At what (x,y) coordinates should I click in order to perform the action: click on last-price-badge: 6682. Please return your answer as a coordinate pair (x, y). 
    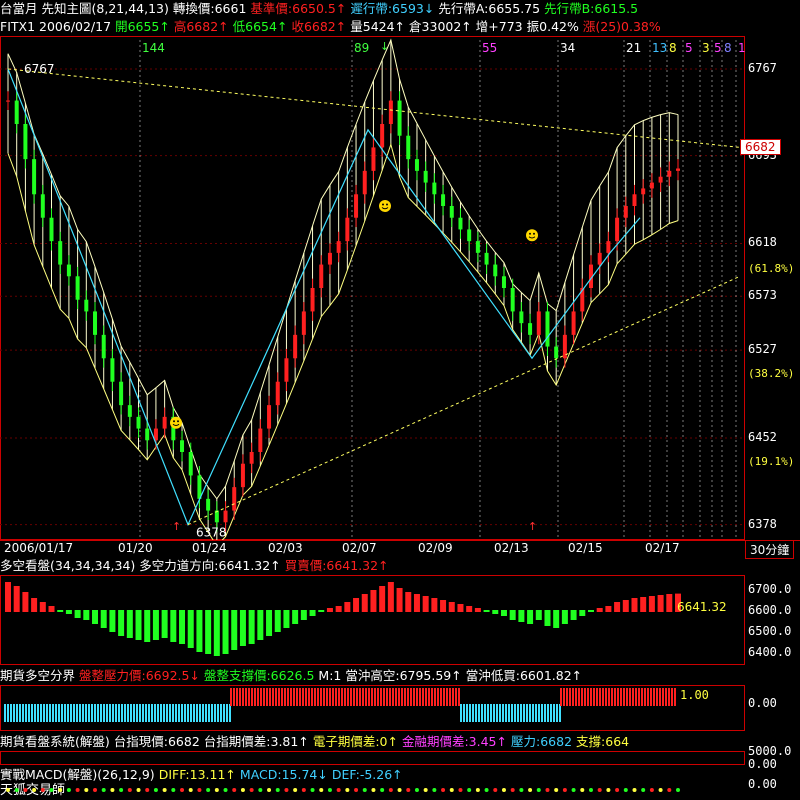
    Looking at the image, I should click on (760, 147).